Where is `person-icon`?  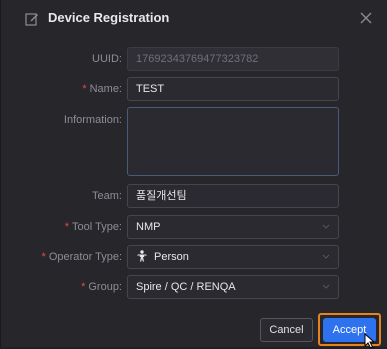 person-icon is located at coordinates (142, 256).